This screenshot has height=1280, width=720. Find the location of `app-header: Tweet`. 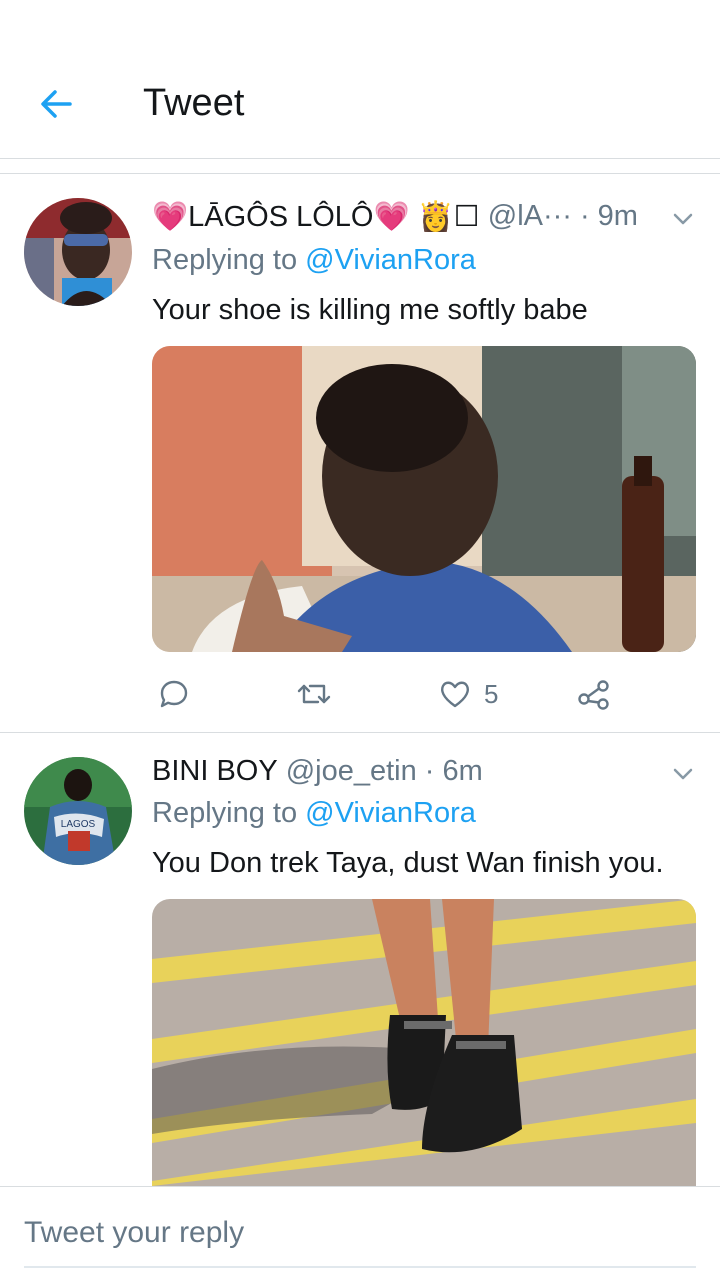

app-header: Tweet is located at coordinates (360, 79).